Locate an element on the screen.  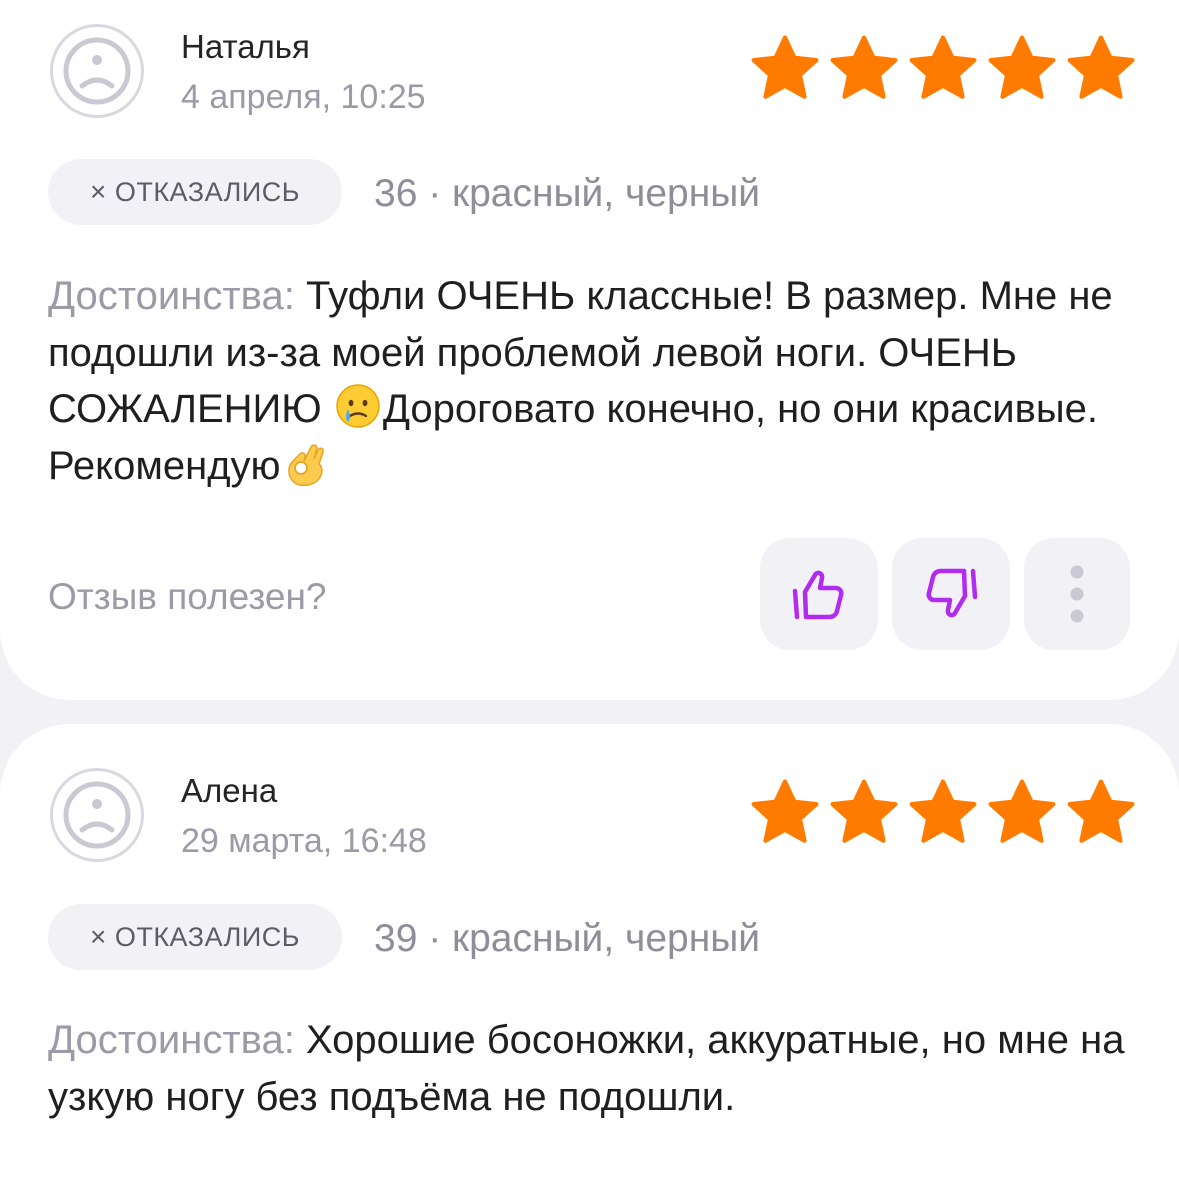
variant-info: 36 · красный, черный is located at coordinates (567, 193).